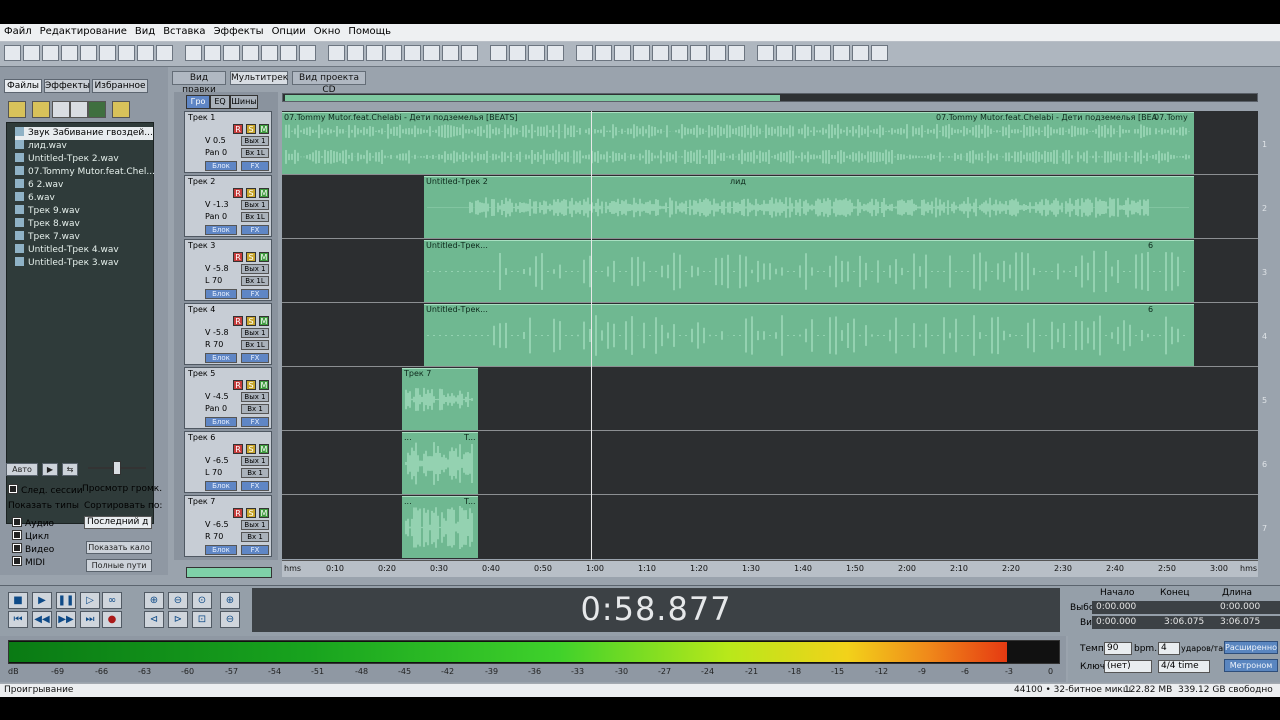 This screenshot has width=1280, height=720. Describe the element at coordinates (61, 109) in the screenshot. I see `import-icon` at that location.